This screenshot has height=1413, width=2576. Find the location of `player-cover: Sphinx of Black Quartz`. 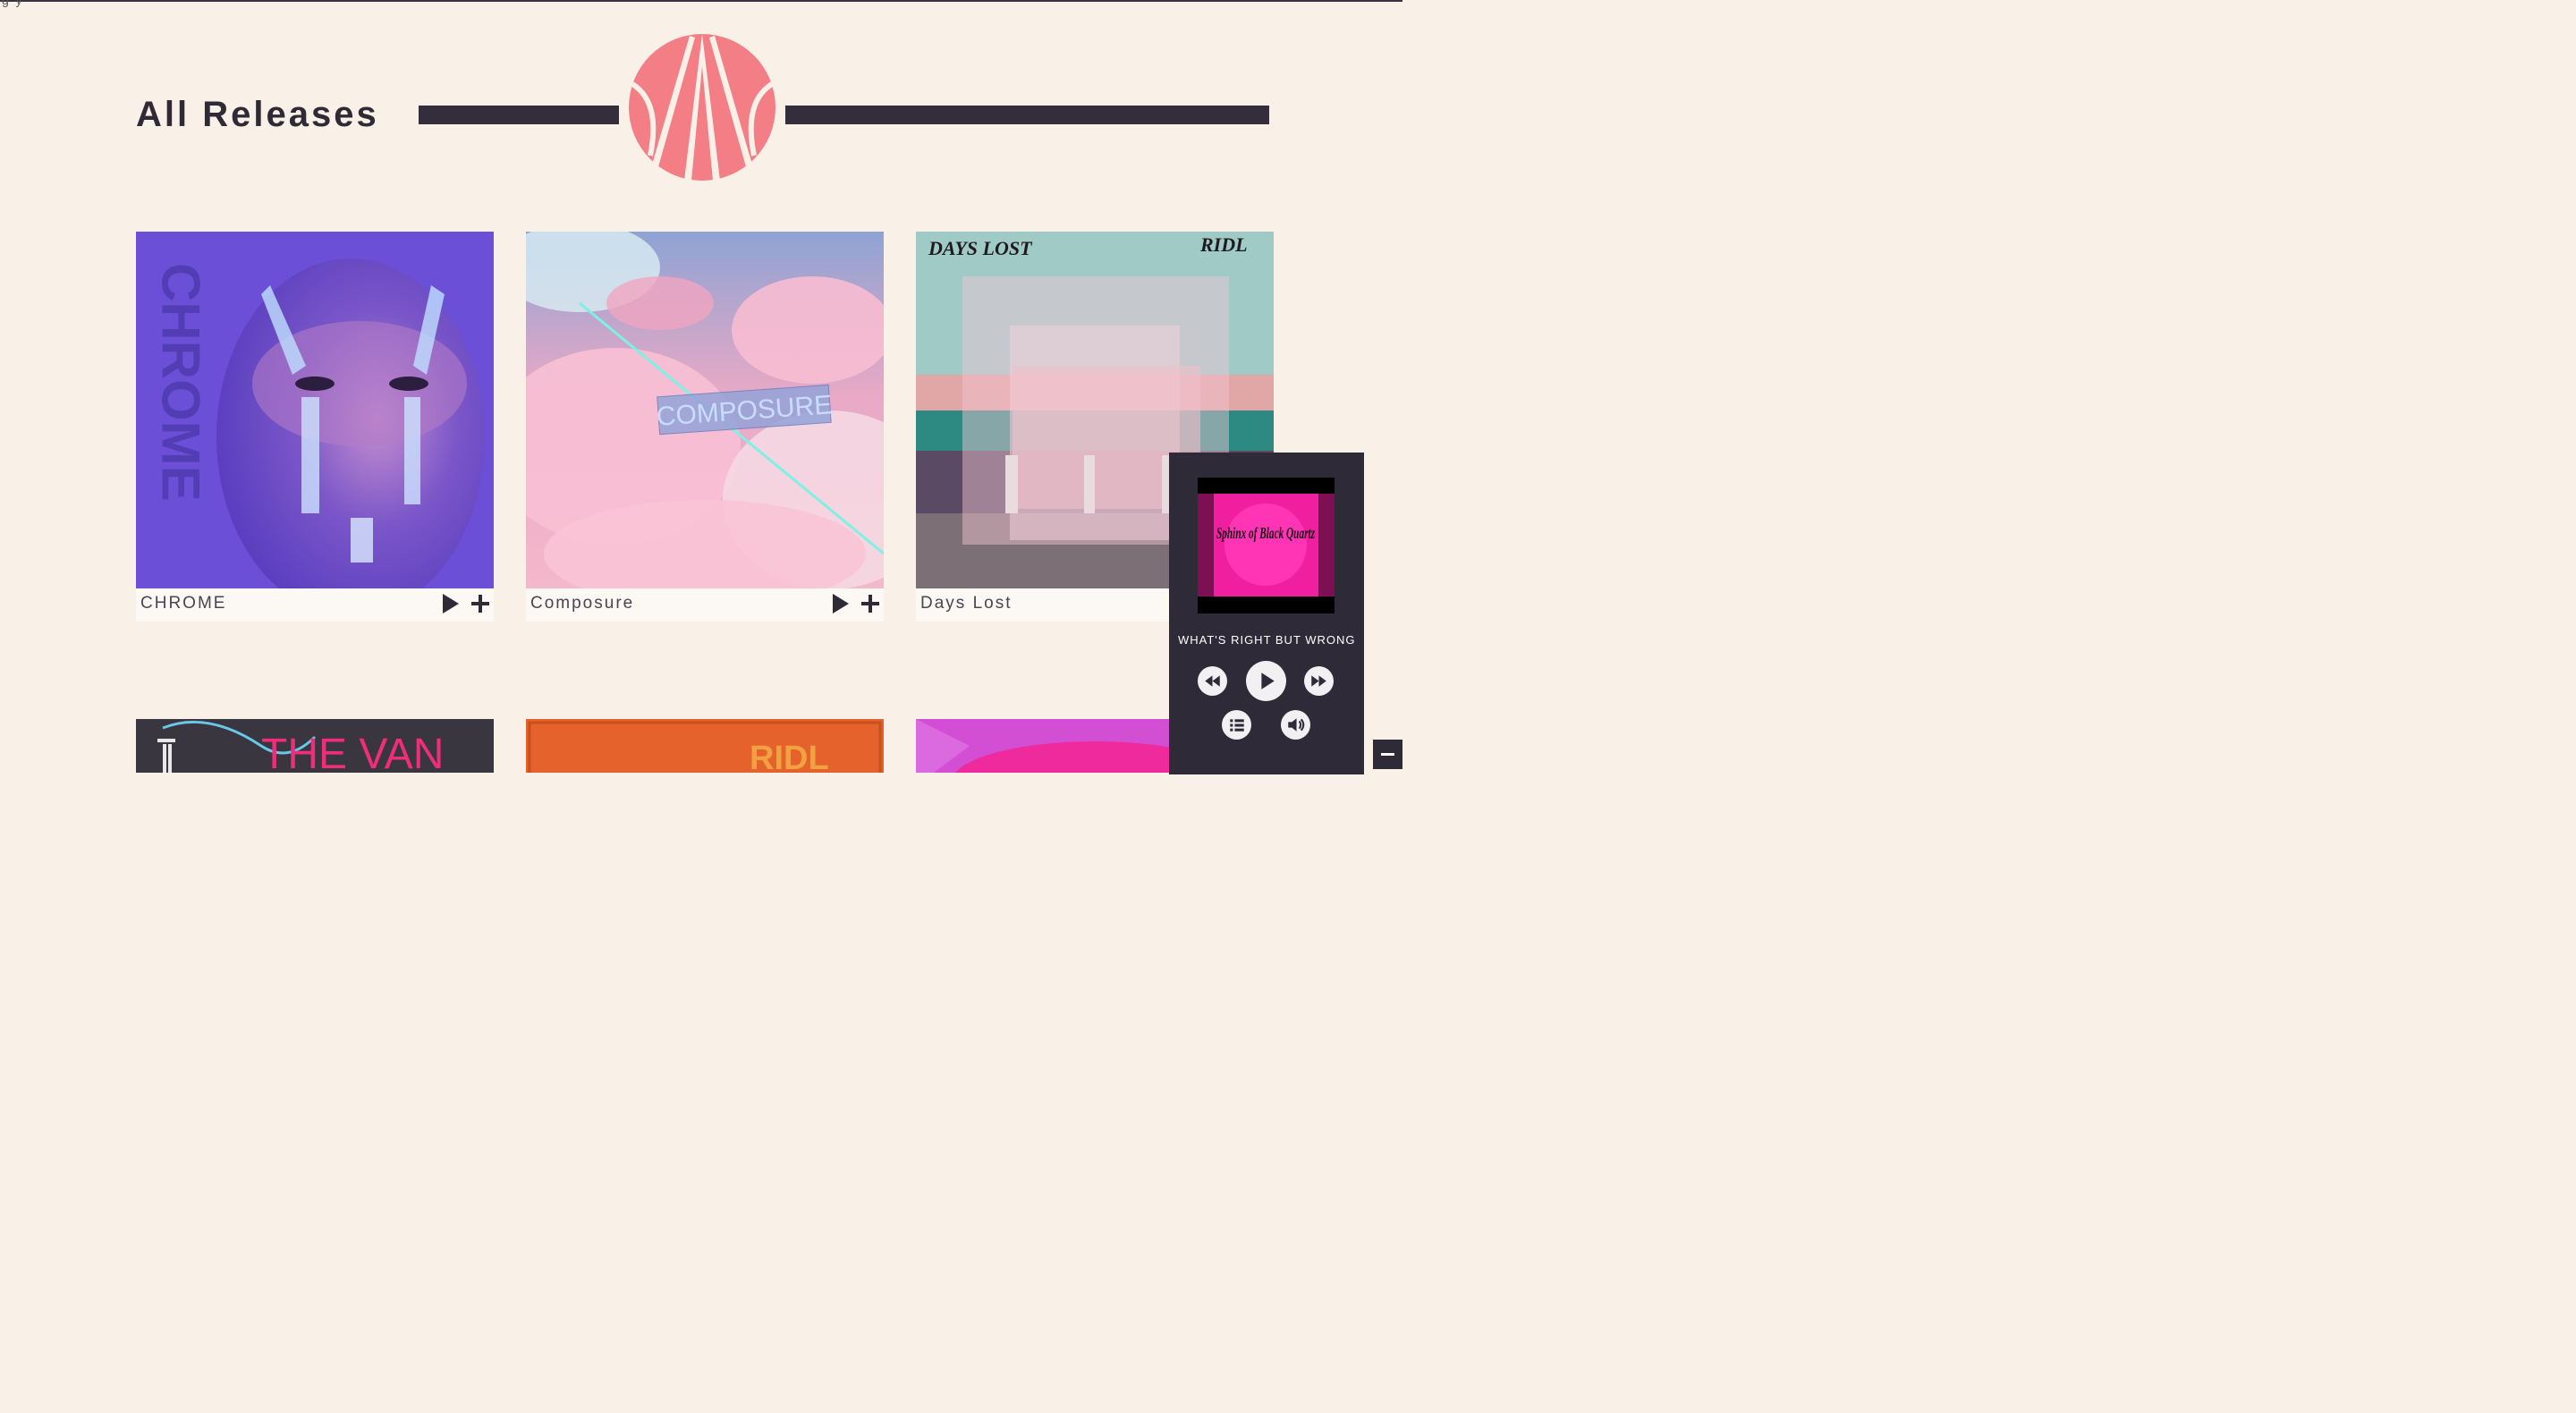

player-cover: Sphinx of Black Quartz is located at coordinates (1266, 545).